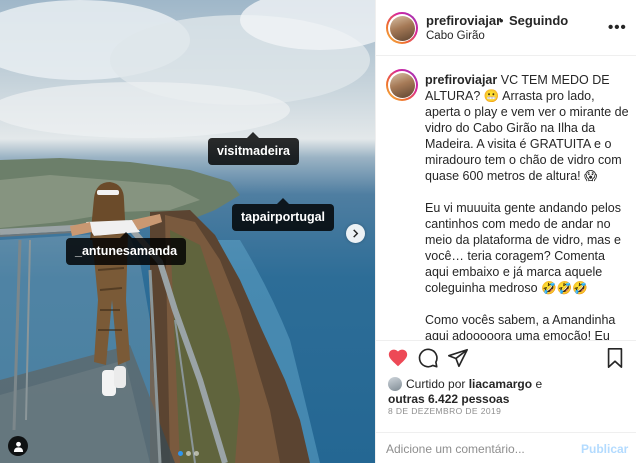 This screenshot has height=463, width=636. I want to click on person-icon, so click(18, 446).